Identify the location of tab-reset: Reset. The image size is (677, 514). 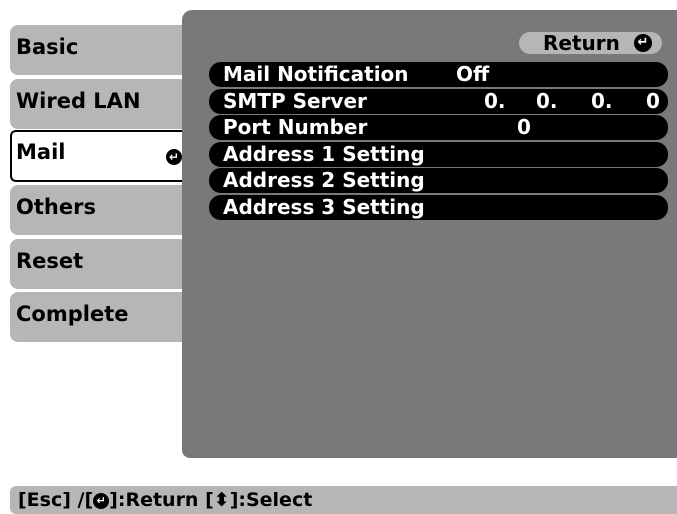
(99, 264).